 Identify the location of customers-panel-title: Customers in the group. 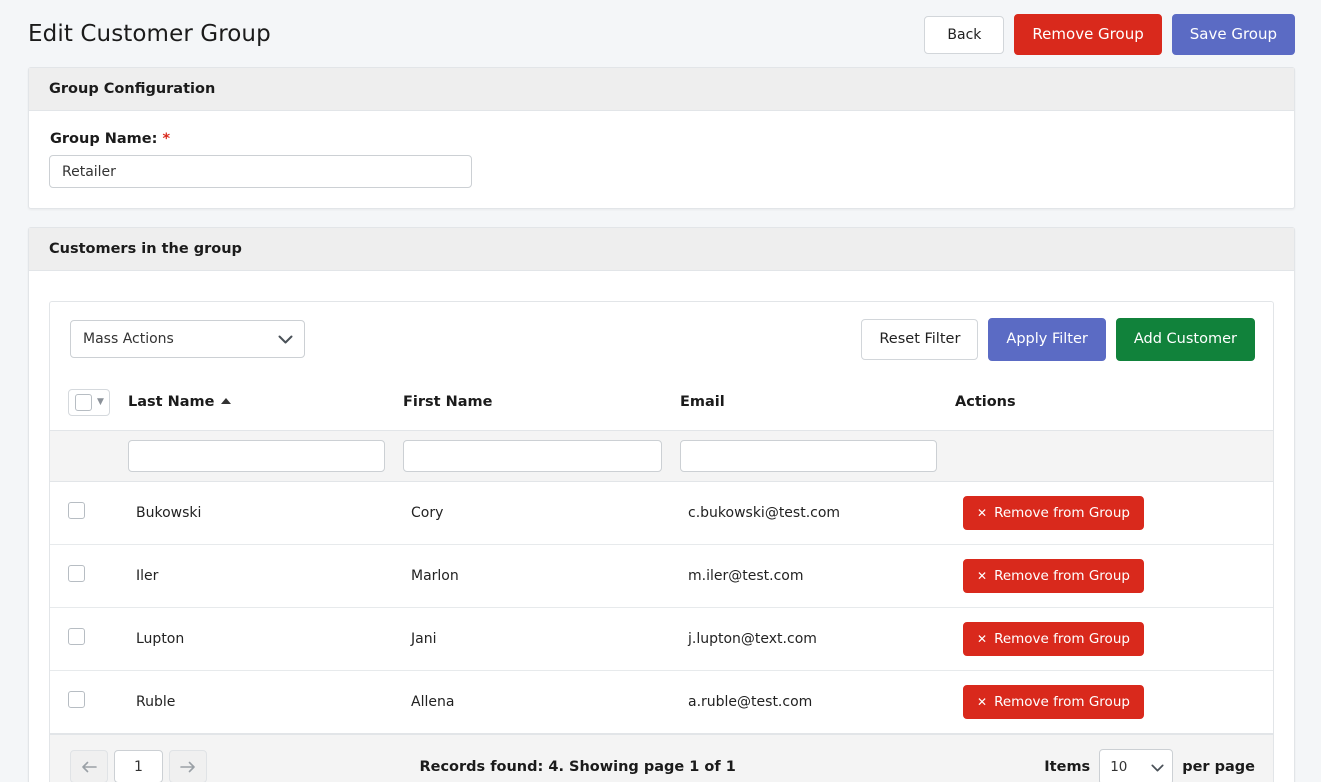
(661, 249).